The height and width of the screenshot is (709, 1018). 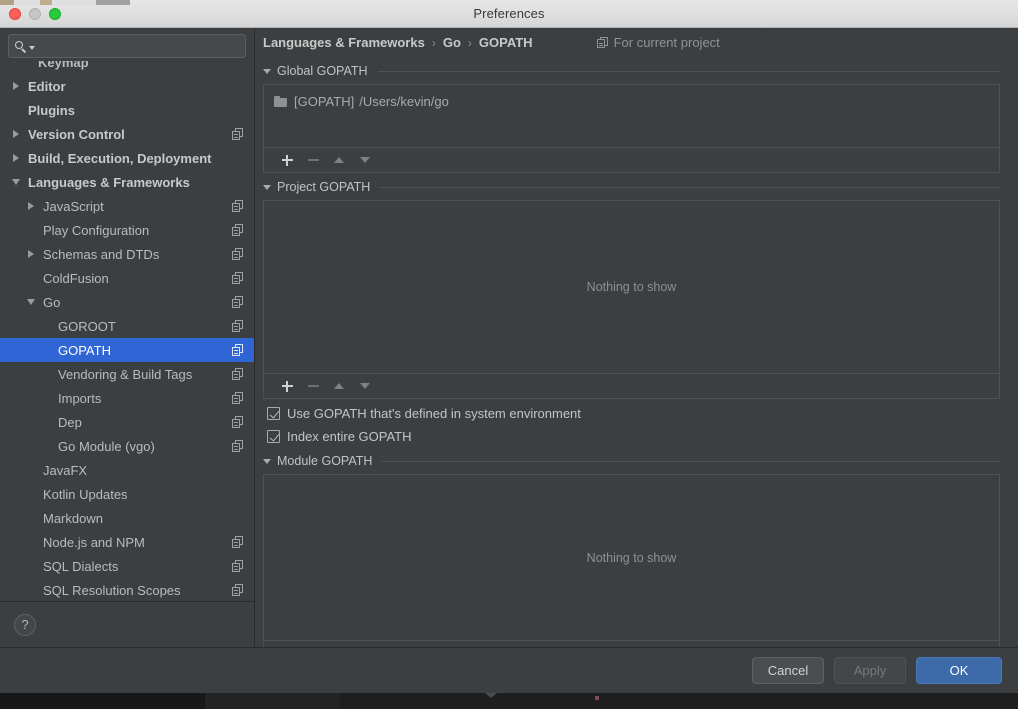 What do you see at coordinates (505, 42) in the screenshot?
I see `breadcrumb-part-2: GOPATH` at bounding box center [505, 42].